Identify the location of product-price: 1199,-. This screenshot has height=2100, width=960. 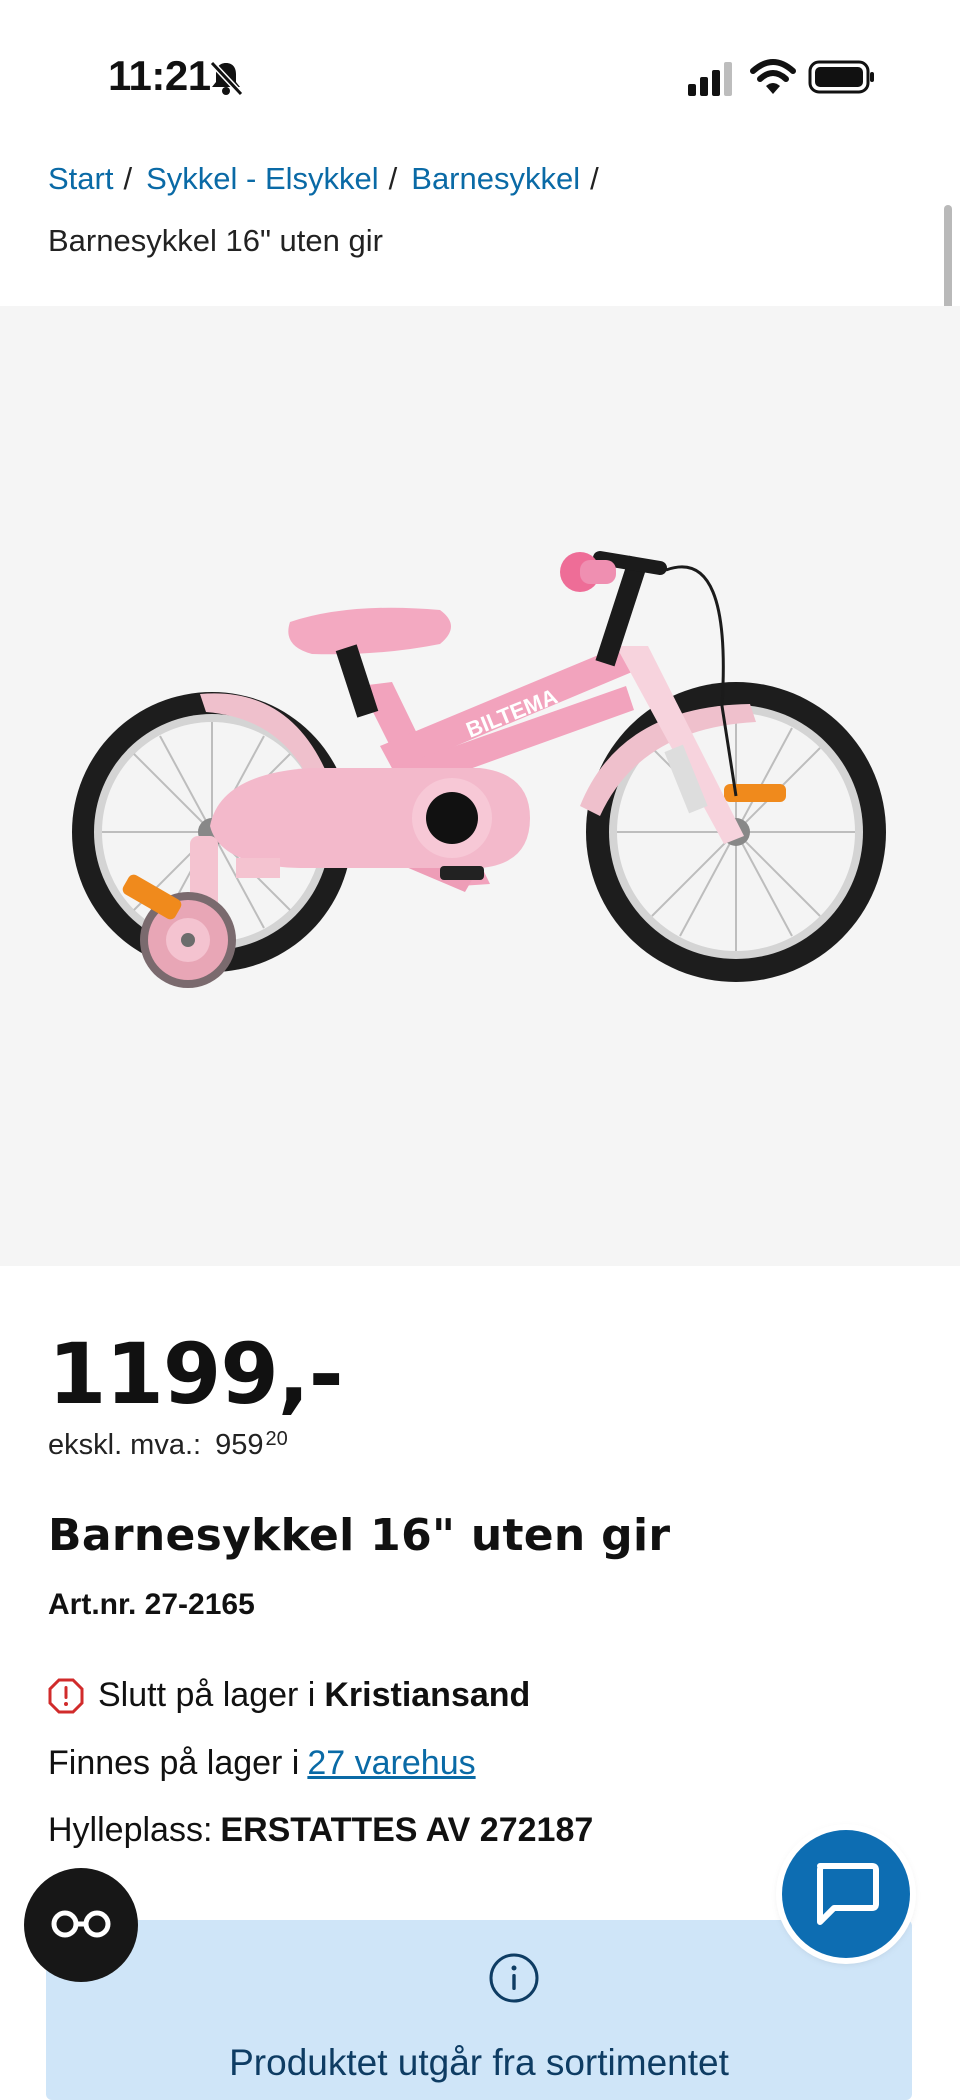
(196, 1374).